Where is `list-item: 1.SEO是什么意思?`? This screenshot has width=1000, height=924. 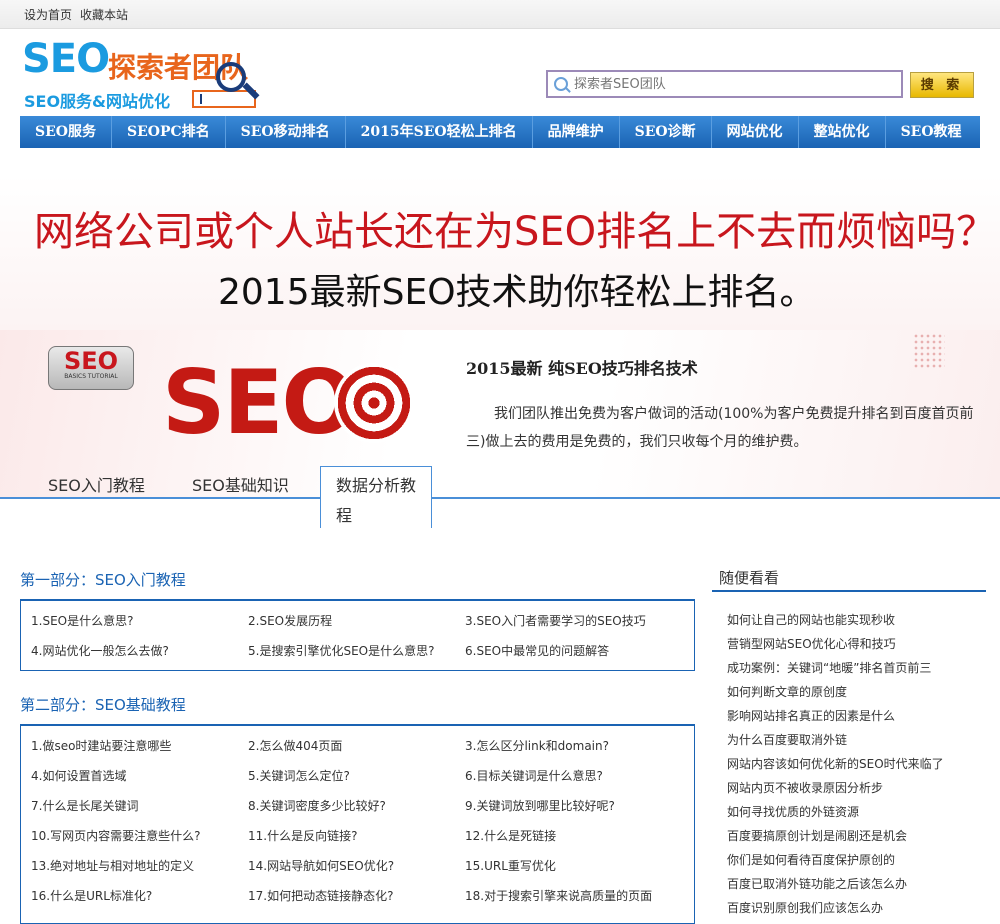 list-item: 1.SEO是什么意思? is located at coordinates (129, 621).